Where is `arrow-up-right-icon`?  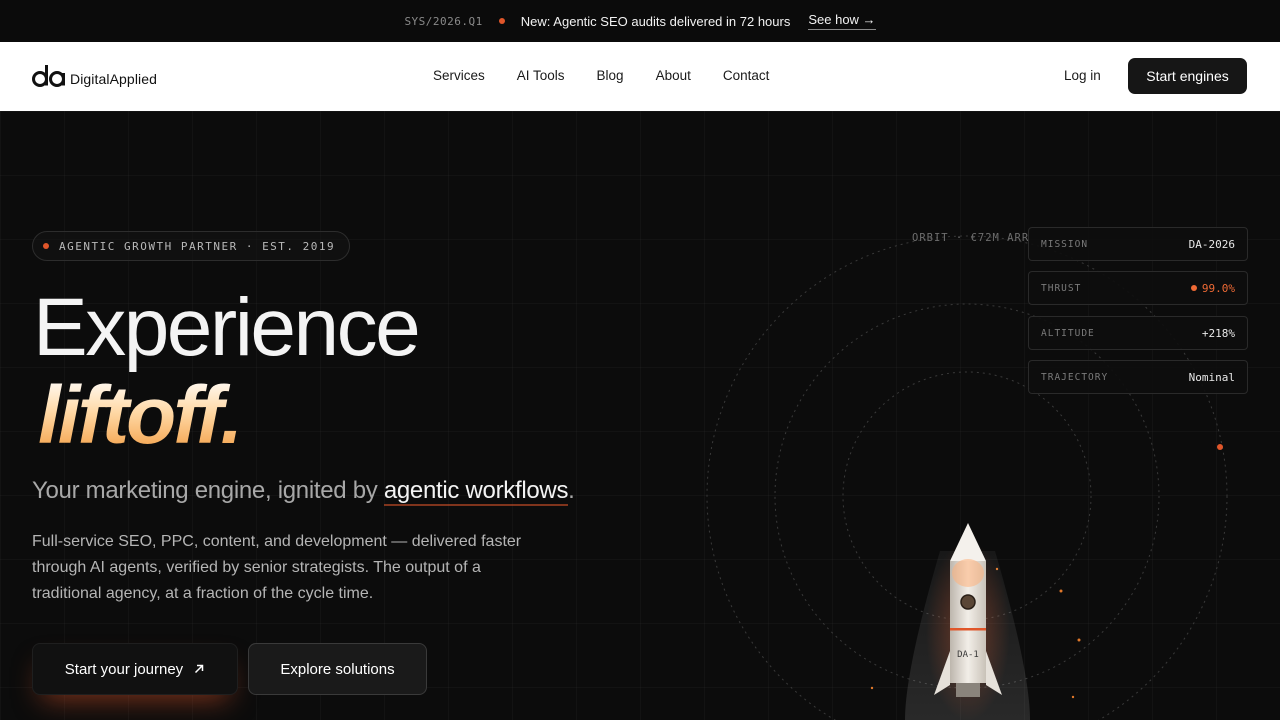
arrow-up-right-icon is located at coordinates (199, 669).